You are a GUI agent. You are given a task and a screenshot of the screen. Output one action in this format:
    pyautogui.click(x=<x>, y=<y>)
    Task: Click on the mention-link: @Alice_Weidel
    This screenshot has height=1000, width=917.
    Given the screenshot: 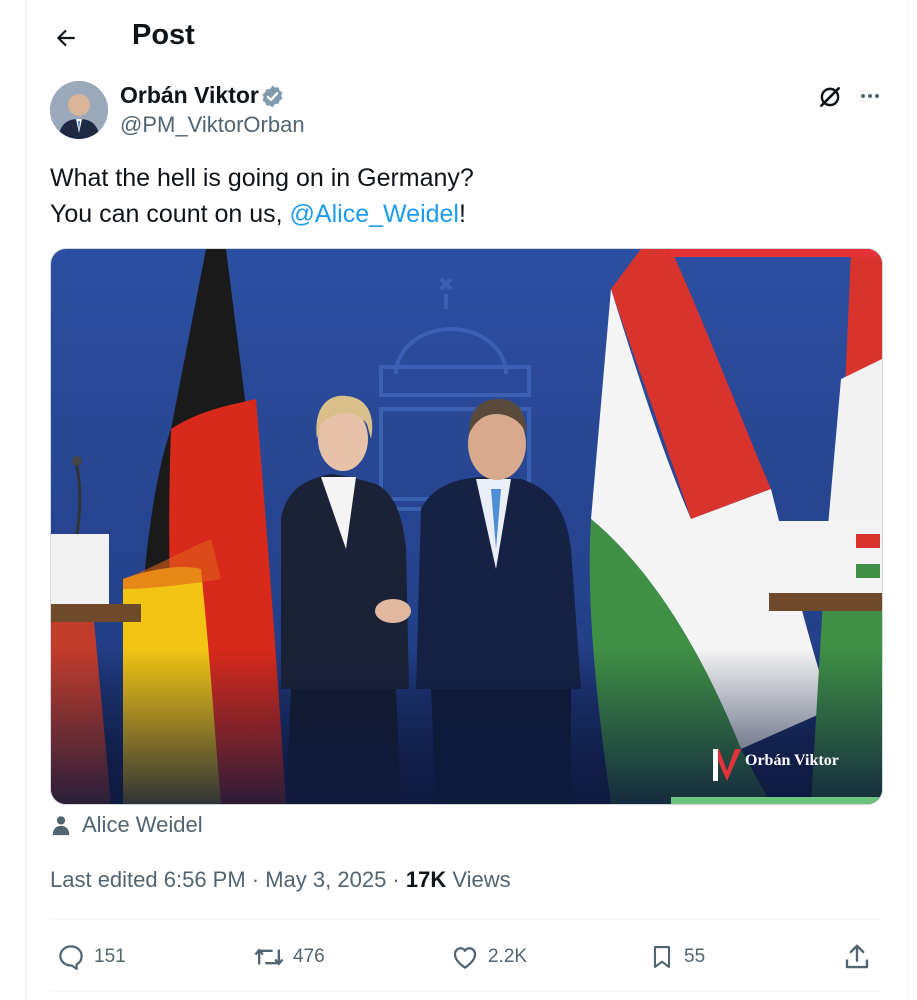 What is the action you would take?
    pyautogui.click(x=374, y=214)
    